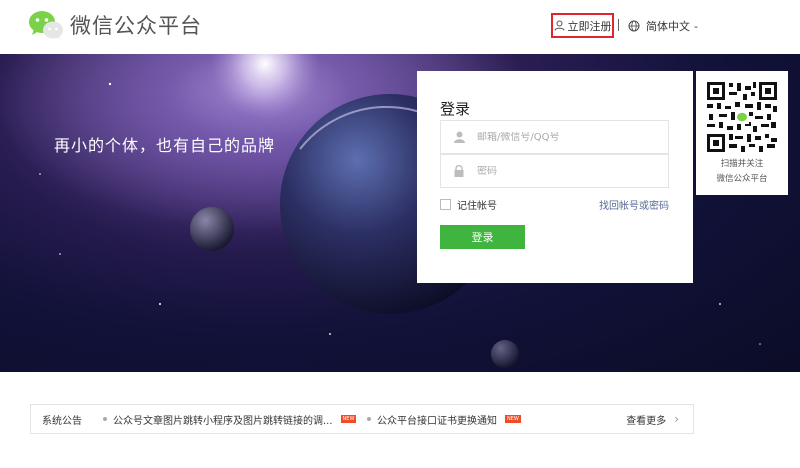 This screenshot has width=800, height=468. I want to click on remember-account: 记住帐号, so click(468, 204).